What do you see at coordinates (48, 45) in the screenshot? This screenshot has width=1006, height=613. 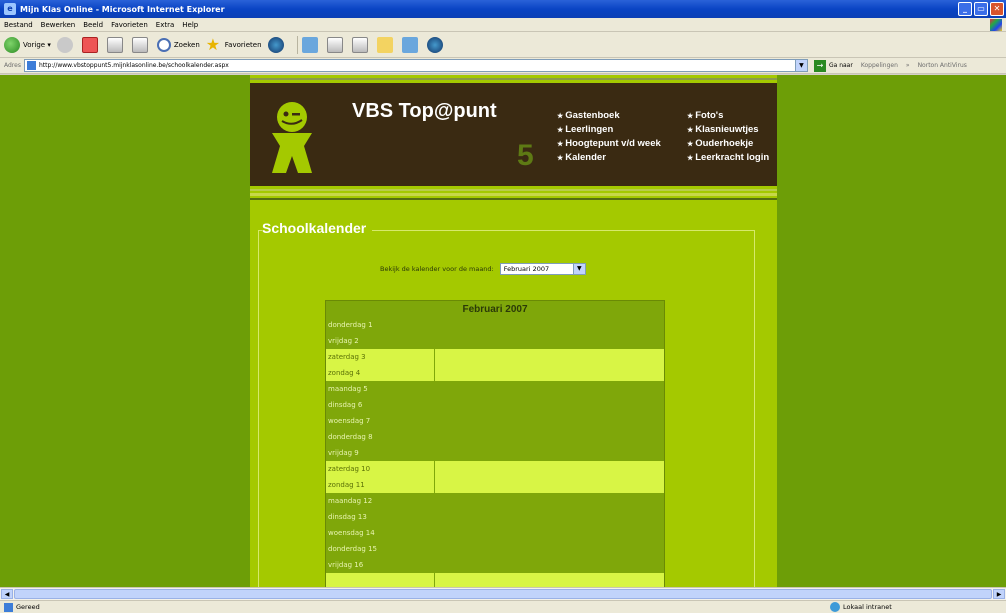 I see `chevron-down-icon: ▾` at bounding box center [48, 45].